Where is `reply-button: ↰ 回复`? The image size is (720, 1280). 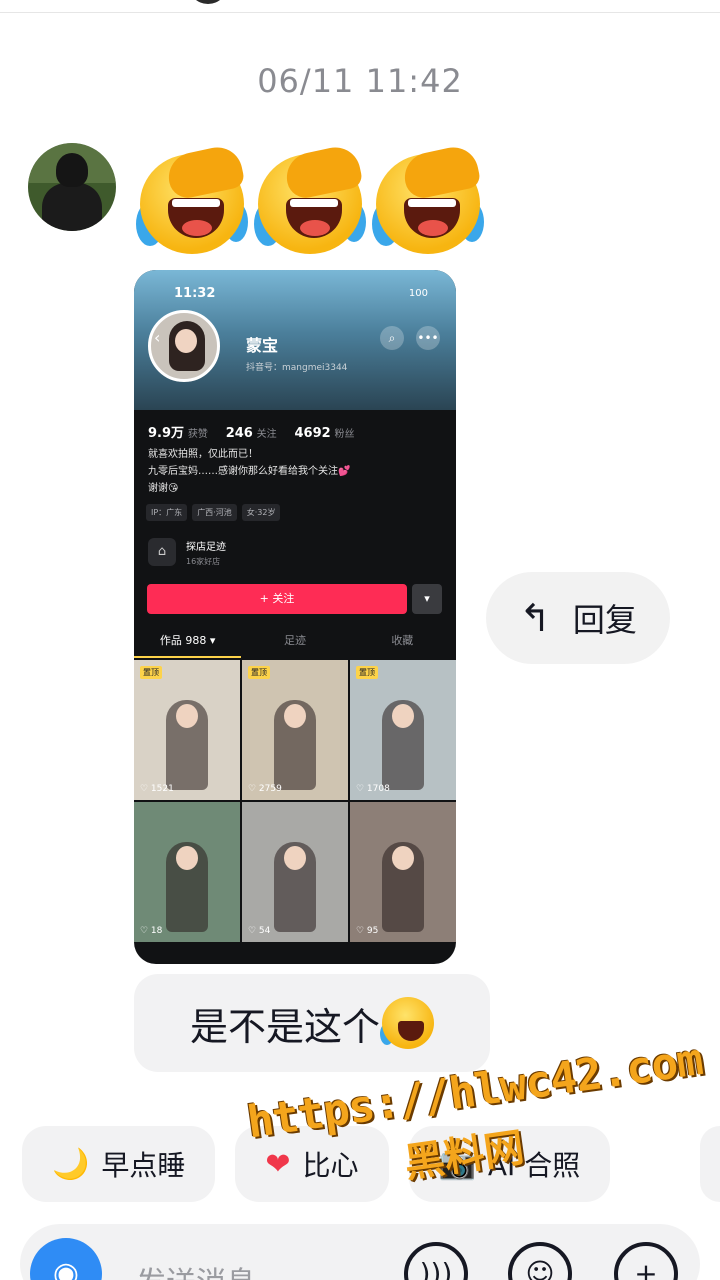
reply-button: ↰ 回复 is located at coordinates (578, 618).